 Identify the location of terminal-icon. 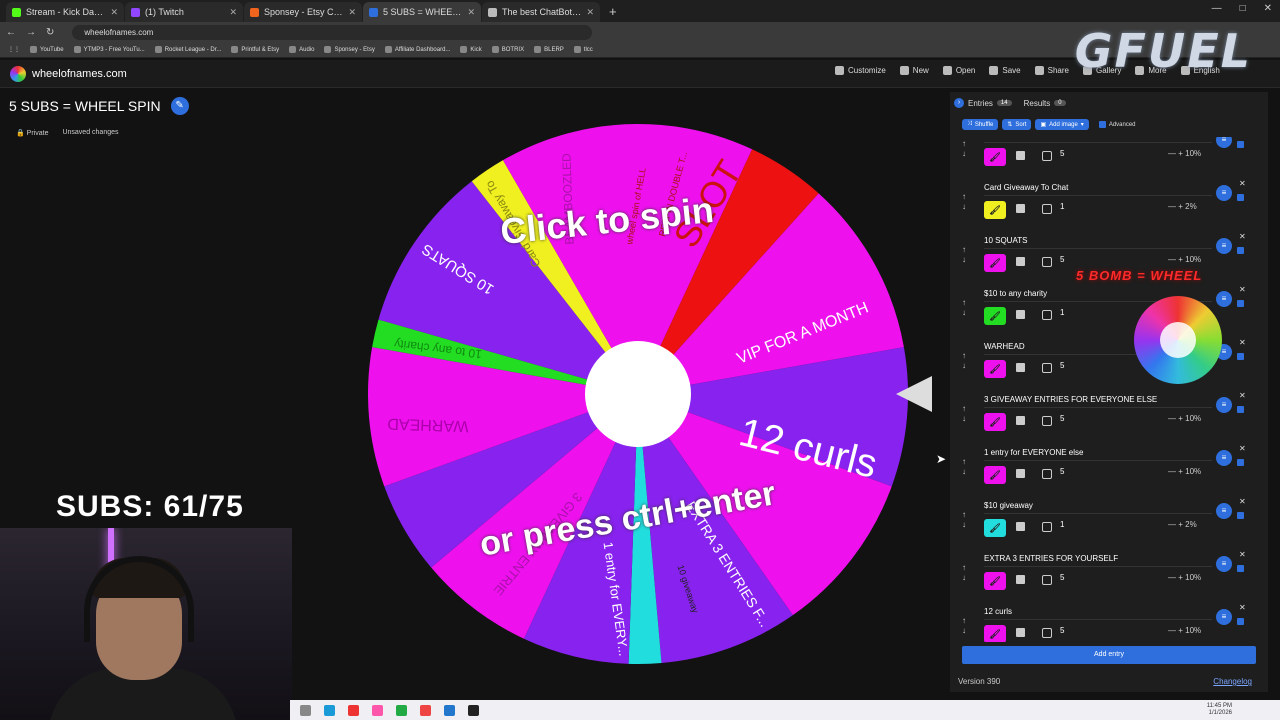
(473, 710).